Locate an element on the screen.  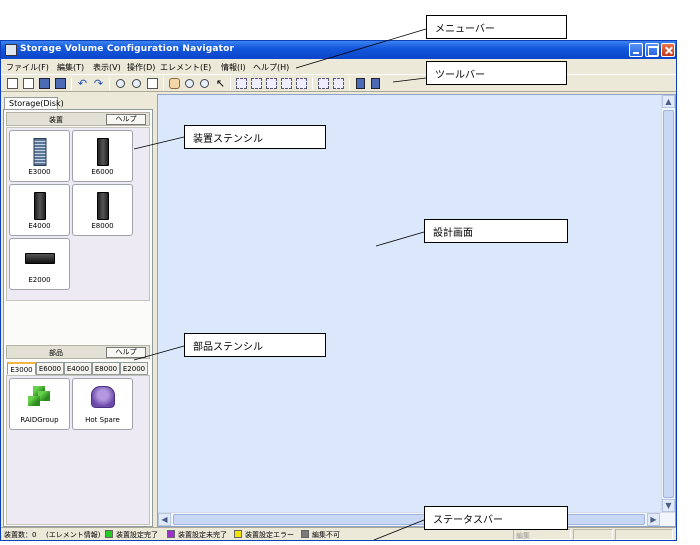
storage-export-icon is located at coordinates (375, 83).